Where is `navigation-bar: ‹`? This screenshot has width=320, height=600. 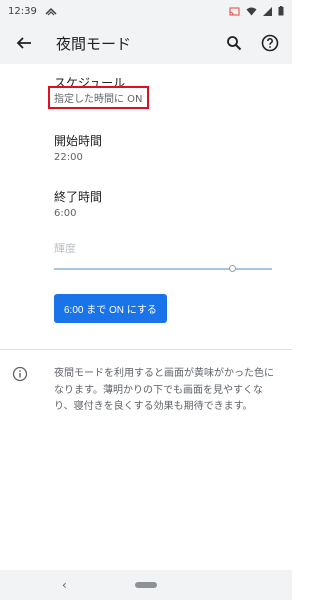 navigation-bar: ‹ is located at coordinates (146, 585).